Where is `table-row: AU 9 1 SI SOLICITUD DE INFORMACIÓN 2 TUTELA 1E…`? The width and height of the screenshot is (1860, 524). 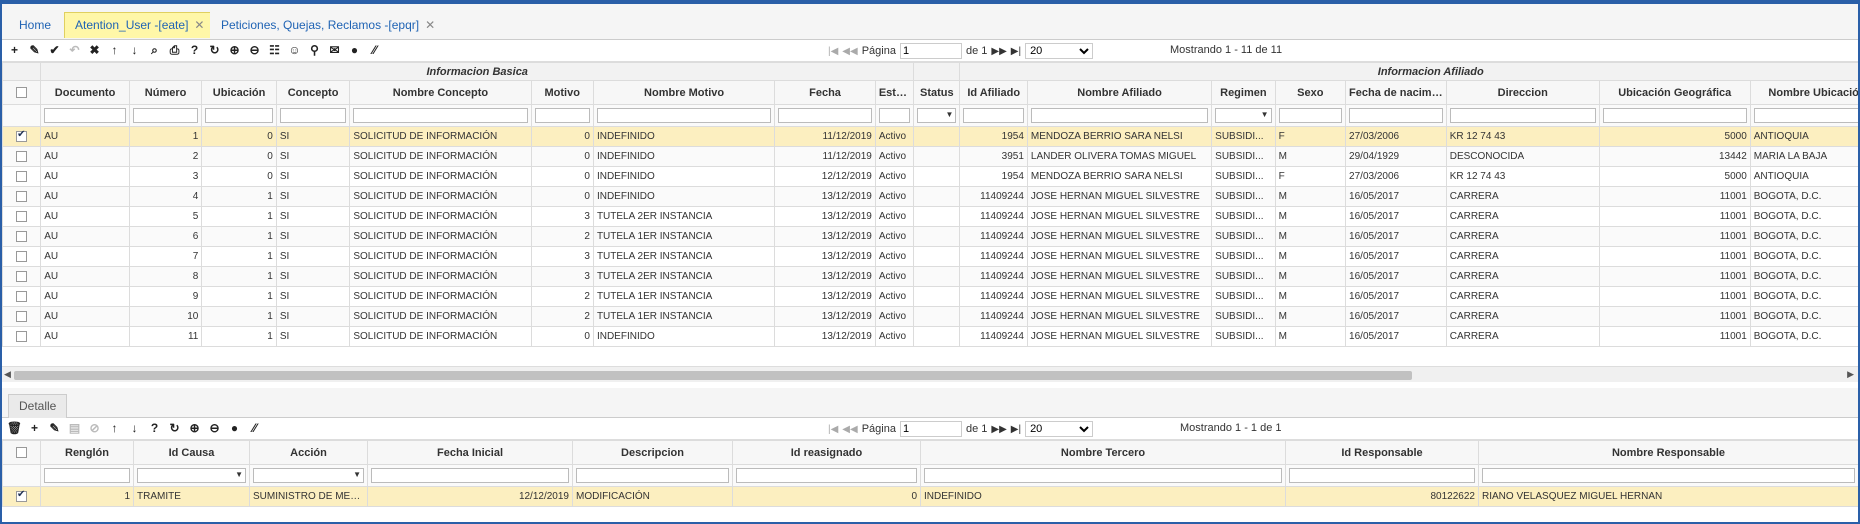 table-row: AU 9 1 SI SOLICITUD DE INFORMACIÓN 2 TUTELA 1E… is located at coordinates (930, 296).